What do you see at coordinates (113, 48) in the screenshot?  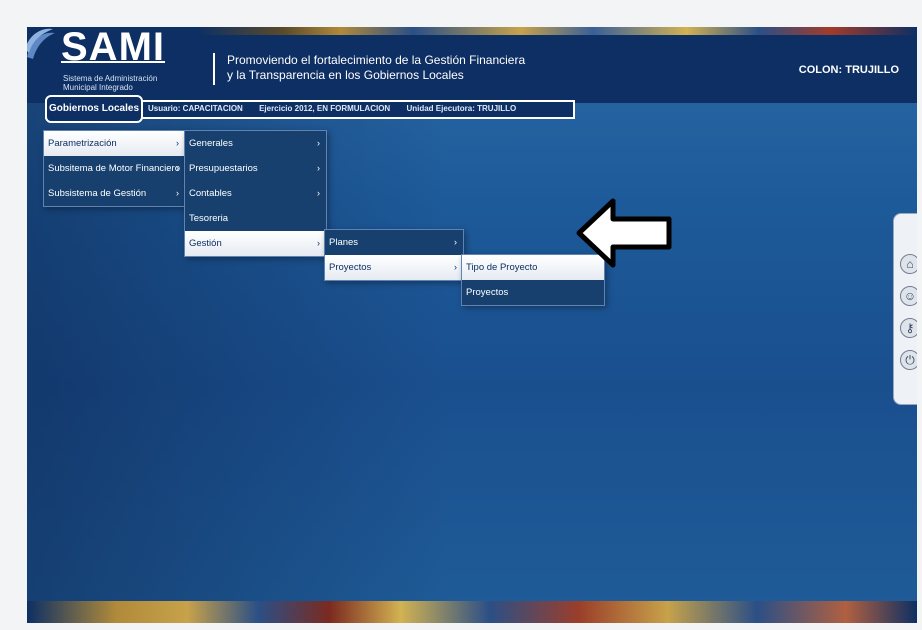 I see `logo: SAMI` at bounding box center [113, 48].